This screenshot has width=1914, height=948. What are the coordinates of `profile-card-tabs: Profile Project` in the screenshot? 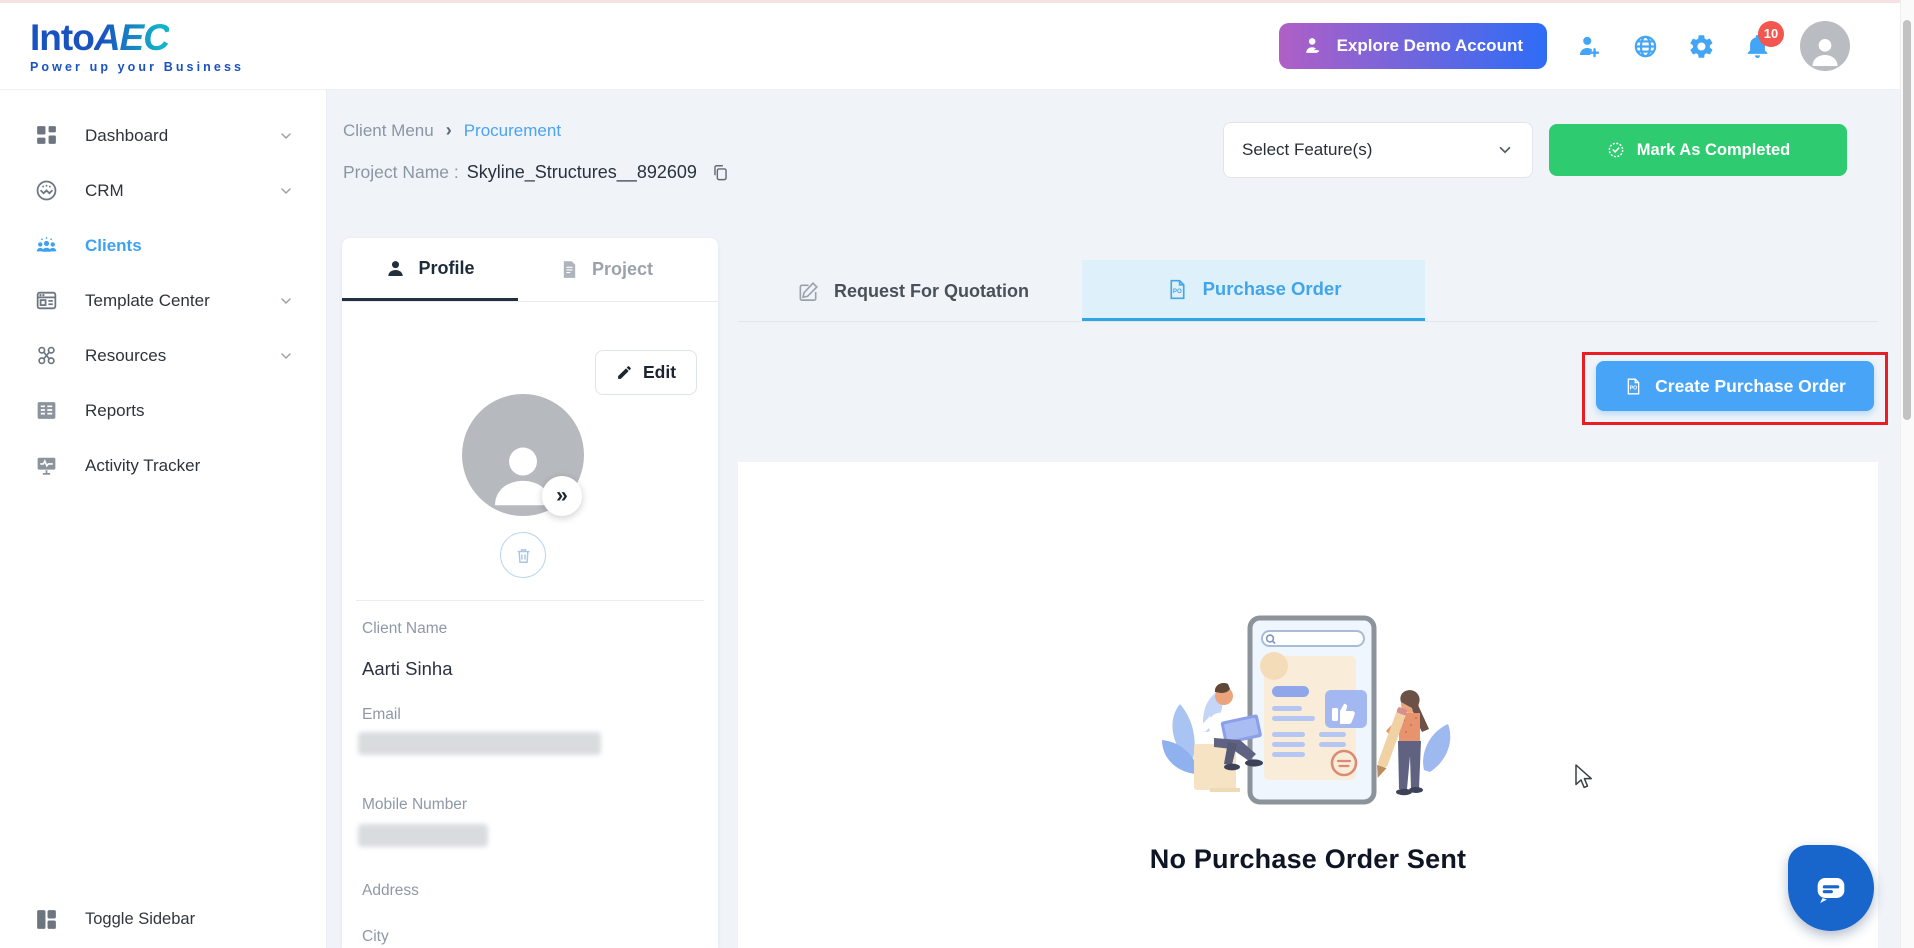 It's located at (530, 270).